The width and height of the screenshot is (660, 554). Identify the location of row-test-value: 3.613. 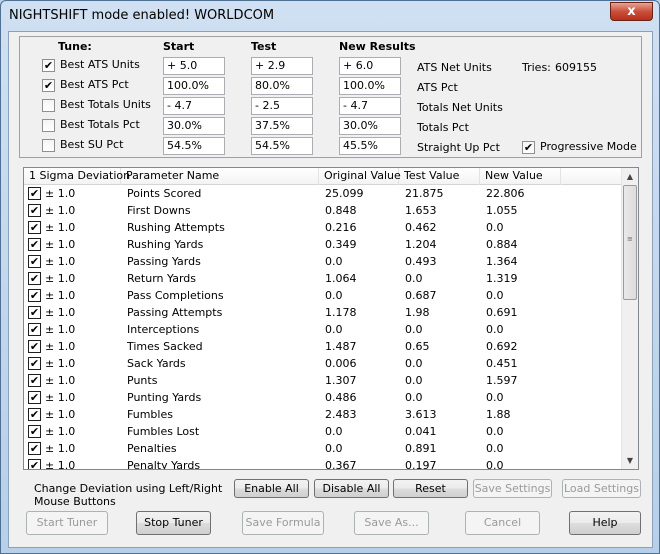
(421, 414).